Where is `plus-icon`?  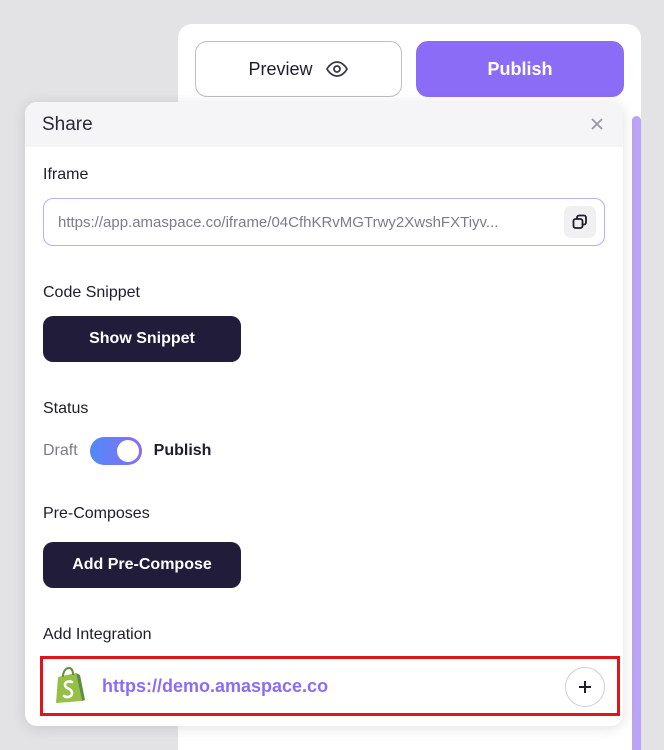
plus-icon is located at coordinates (585, 687).